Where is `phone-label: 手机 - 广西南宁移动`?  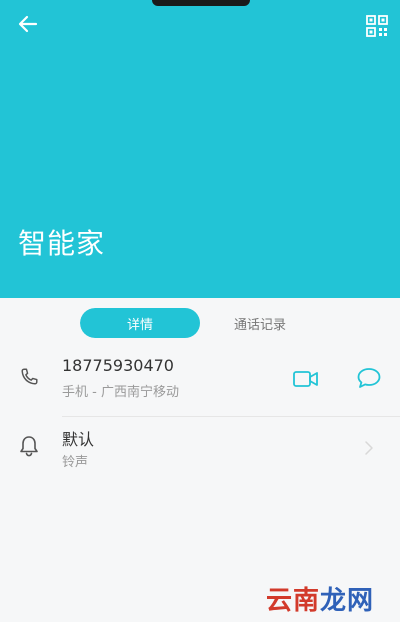
phone-label: 手机 - 广西南宁移动 is located at coordinates (120, 392).